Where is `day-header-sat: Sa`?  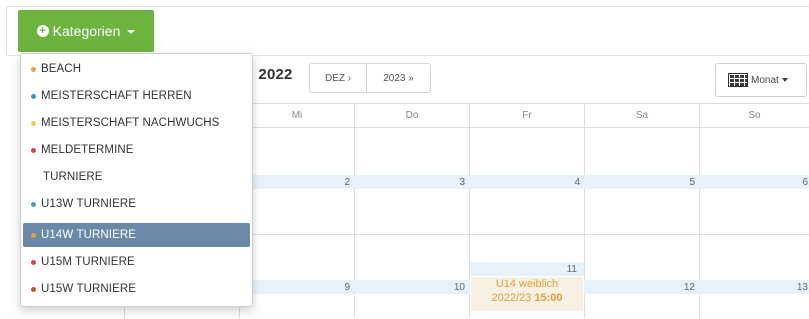
day-header-sat: Sa is located at coordinates (642, 115).